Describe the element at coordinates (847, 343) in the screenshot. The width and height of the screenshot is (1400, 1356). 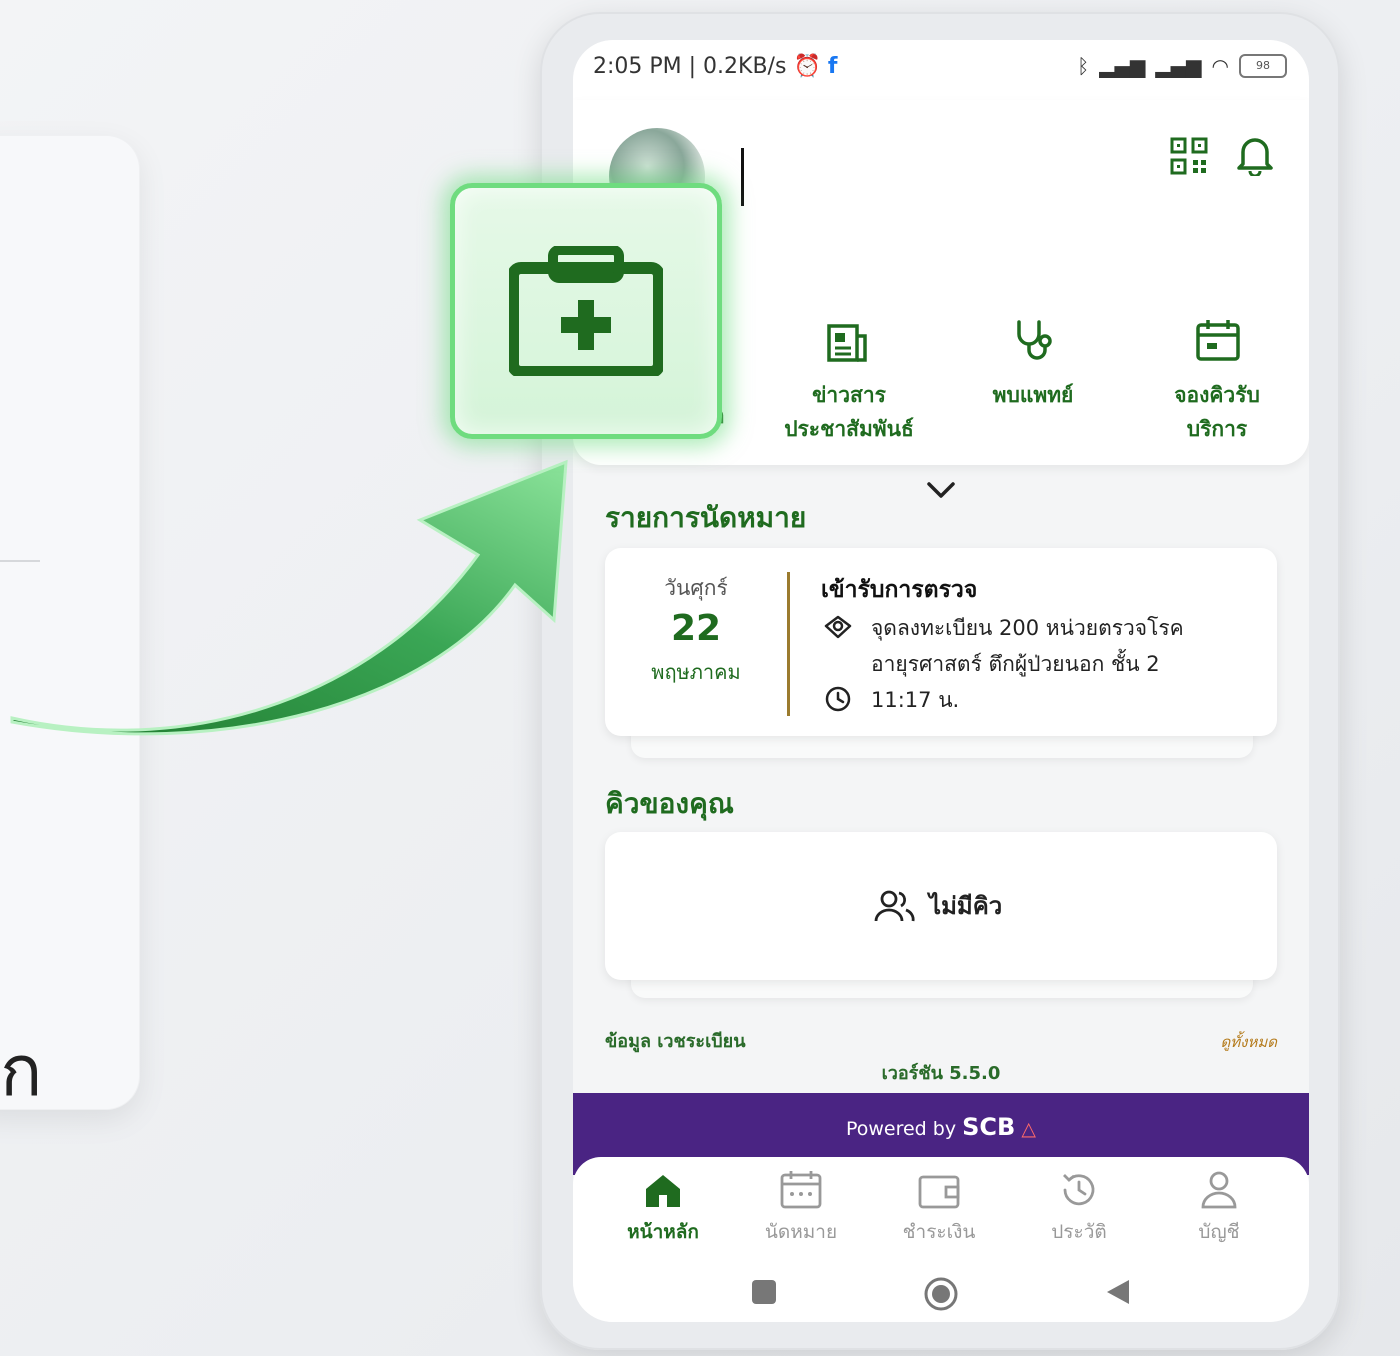
I see `news-icon` at that location.